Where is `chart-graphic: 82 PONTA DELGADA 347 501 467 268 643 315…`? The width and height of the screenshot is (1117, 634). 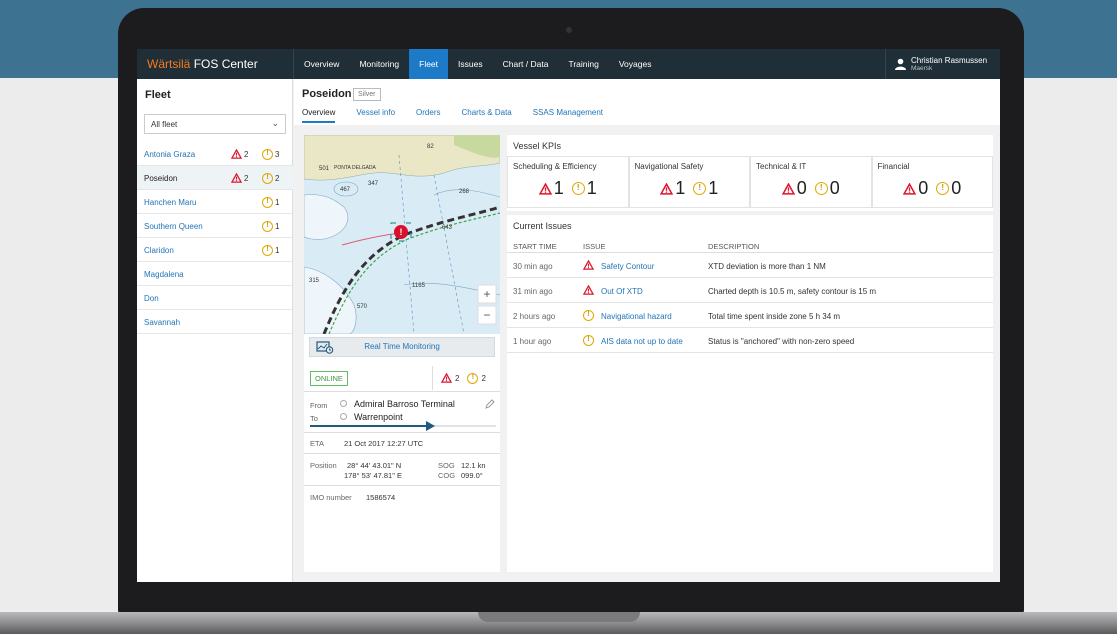 chart-graphic: 82 PONTA DELGADA 347 501 467 268 643 315… is located at coordinates (402, 234).